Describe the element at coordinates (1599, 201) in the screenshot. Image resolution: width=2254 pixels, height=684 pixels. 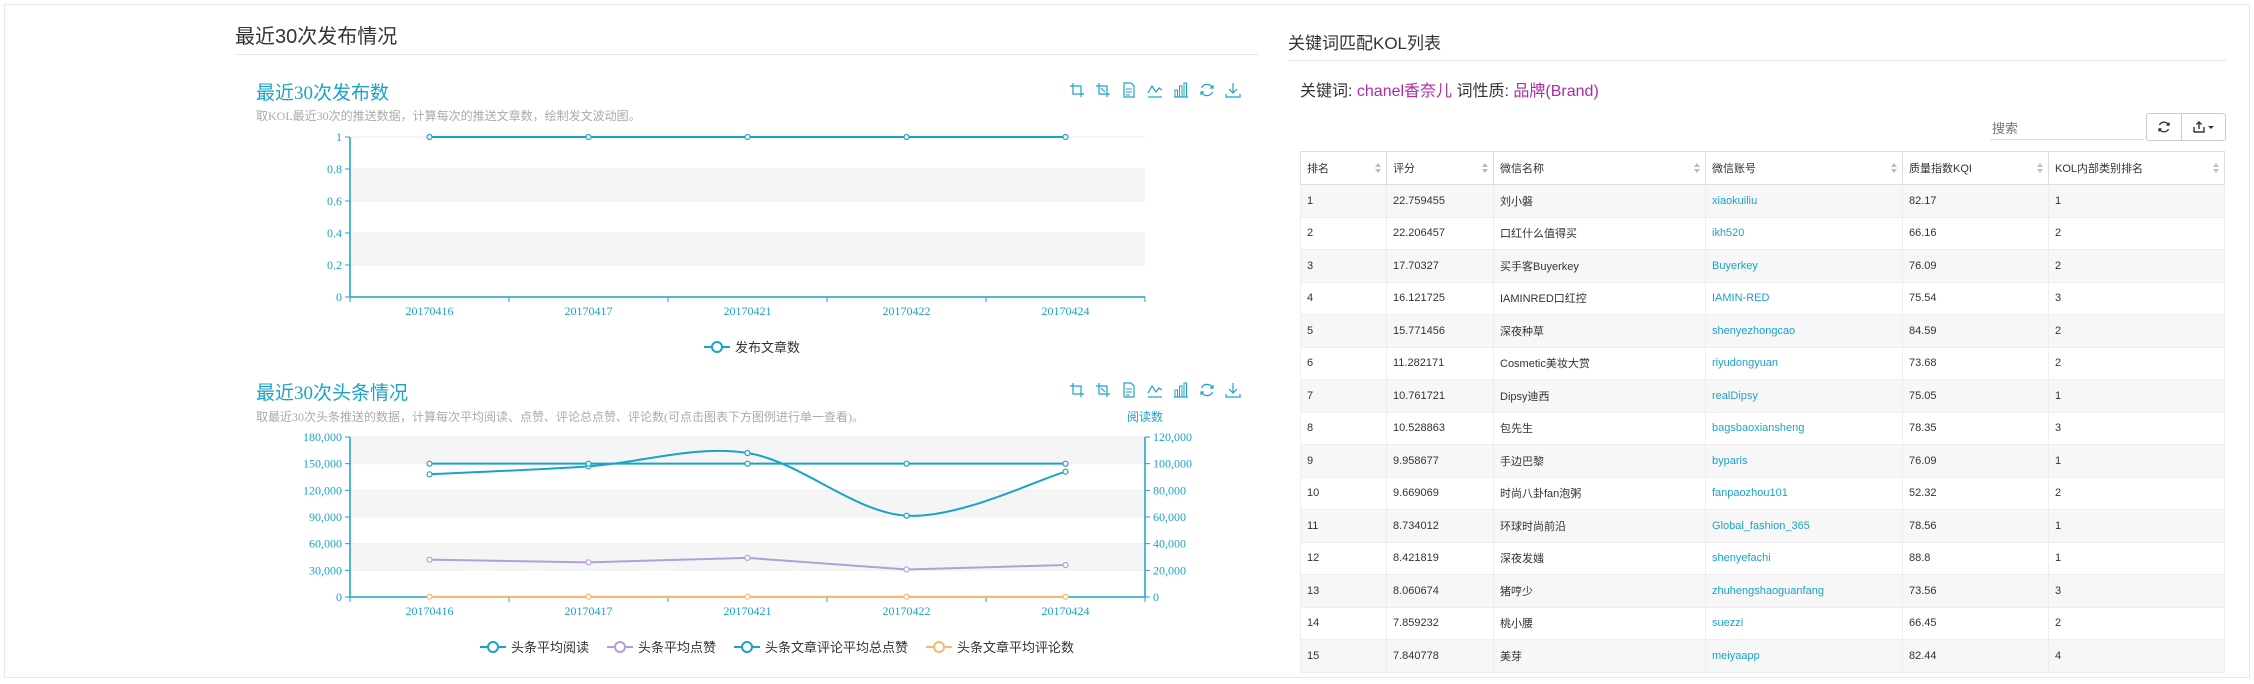
I see `table-cell: 刘小磐` at that location.